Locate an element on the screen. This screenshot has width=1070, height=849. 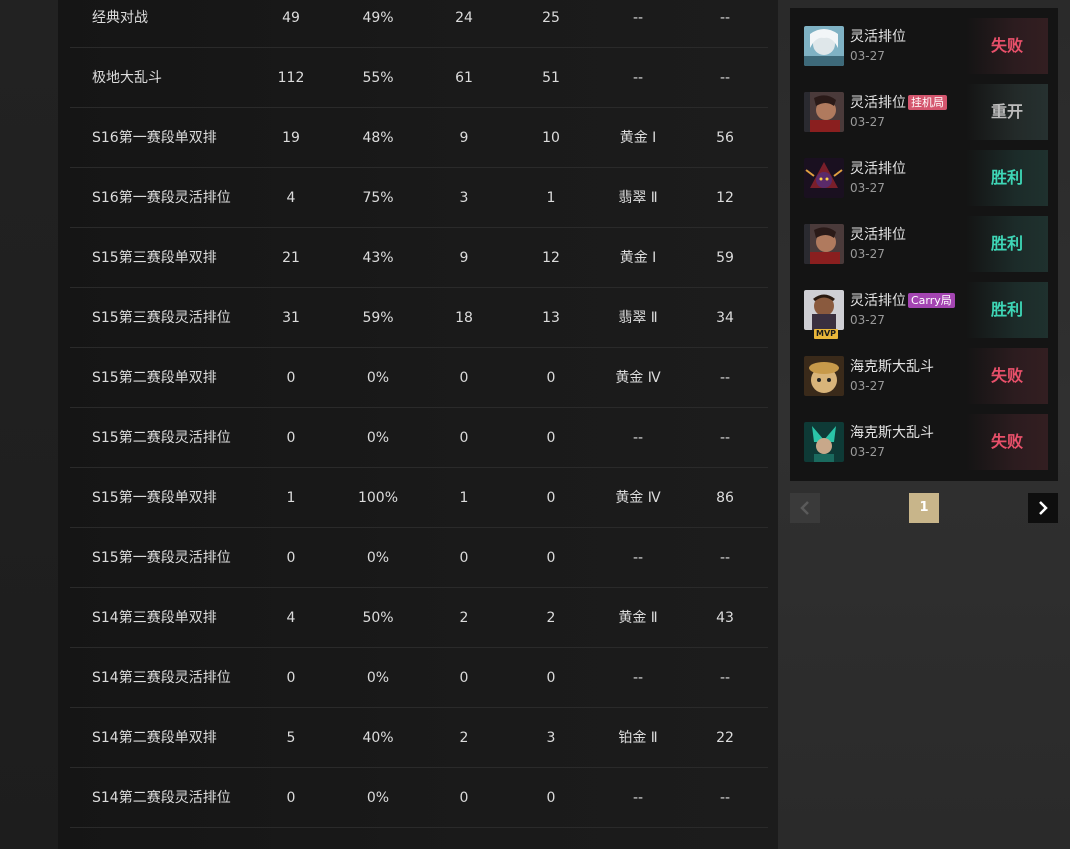
mode-name: S14第一赛段单双排 is located at coordinates (154, 843).